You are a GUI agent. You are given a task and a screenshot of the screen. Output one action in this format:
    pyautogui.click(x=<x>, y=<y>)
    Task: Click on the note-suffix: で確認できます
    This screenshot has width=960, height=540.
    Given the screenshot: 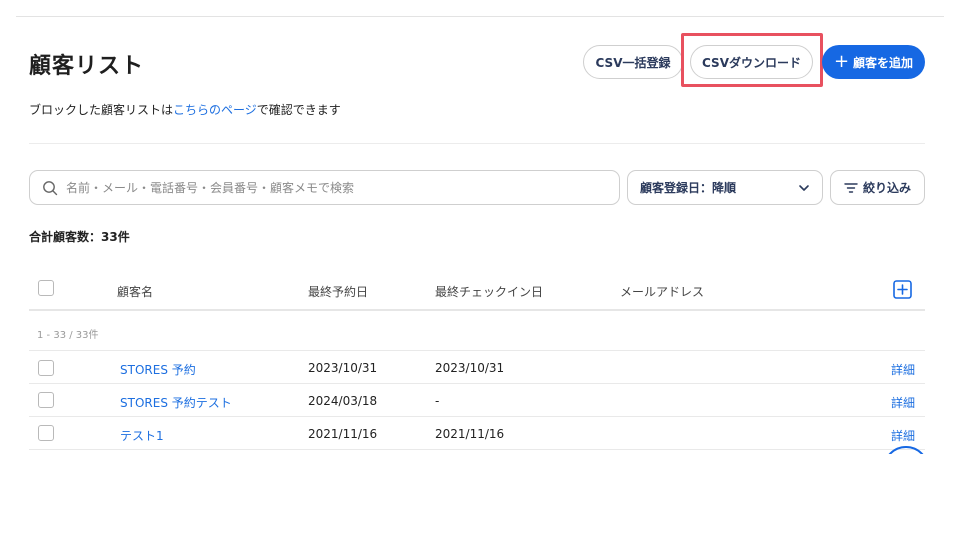 What is the action you would take?
    pyautogui.click(x=298, y=110)
    